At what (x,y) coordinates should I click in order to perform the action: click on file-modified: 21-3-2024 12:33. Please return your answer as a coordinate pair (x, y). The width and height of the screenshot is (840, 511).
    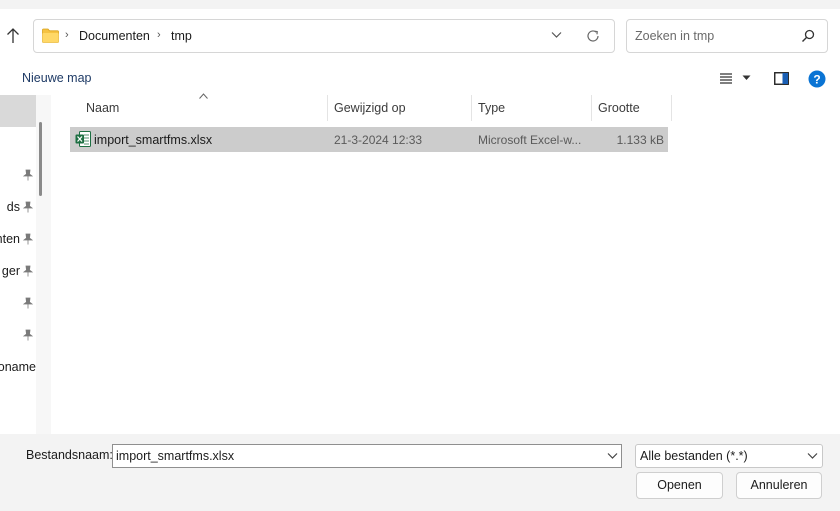
    Looking at the image, I should click on (378, 140).